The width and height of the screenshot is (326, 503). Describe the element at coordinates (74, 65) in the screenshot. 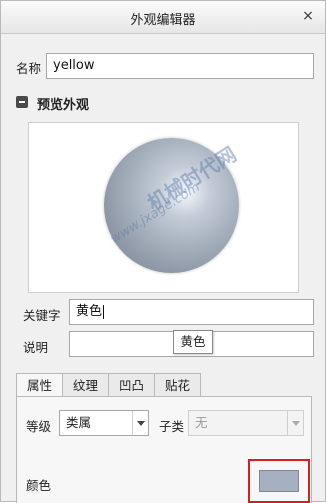

I see `name-value: yellow` at that location.